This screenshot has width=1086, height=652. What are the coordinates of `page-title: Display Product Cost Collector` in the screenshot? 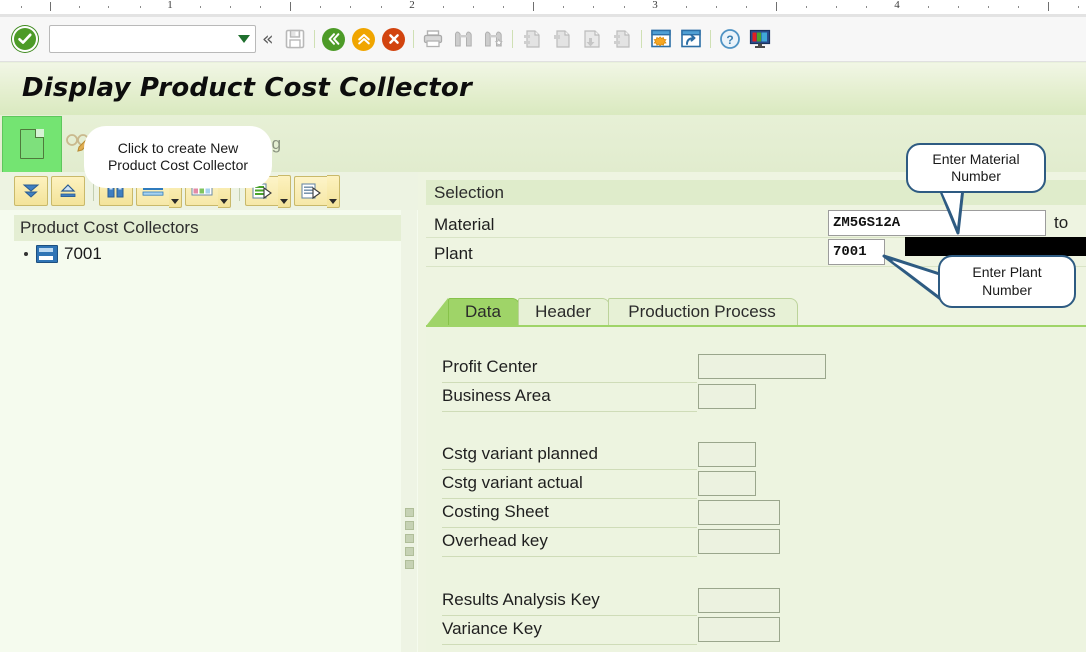 It's located at (247, 88).